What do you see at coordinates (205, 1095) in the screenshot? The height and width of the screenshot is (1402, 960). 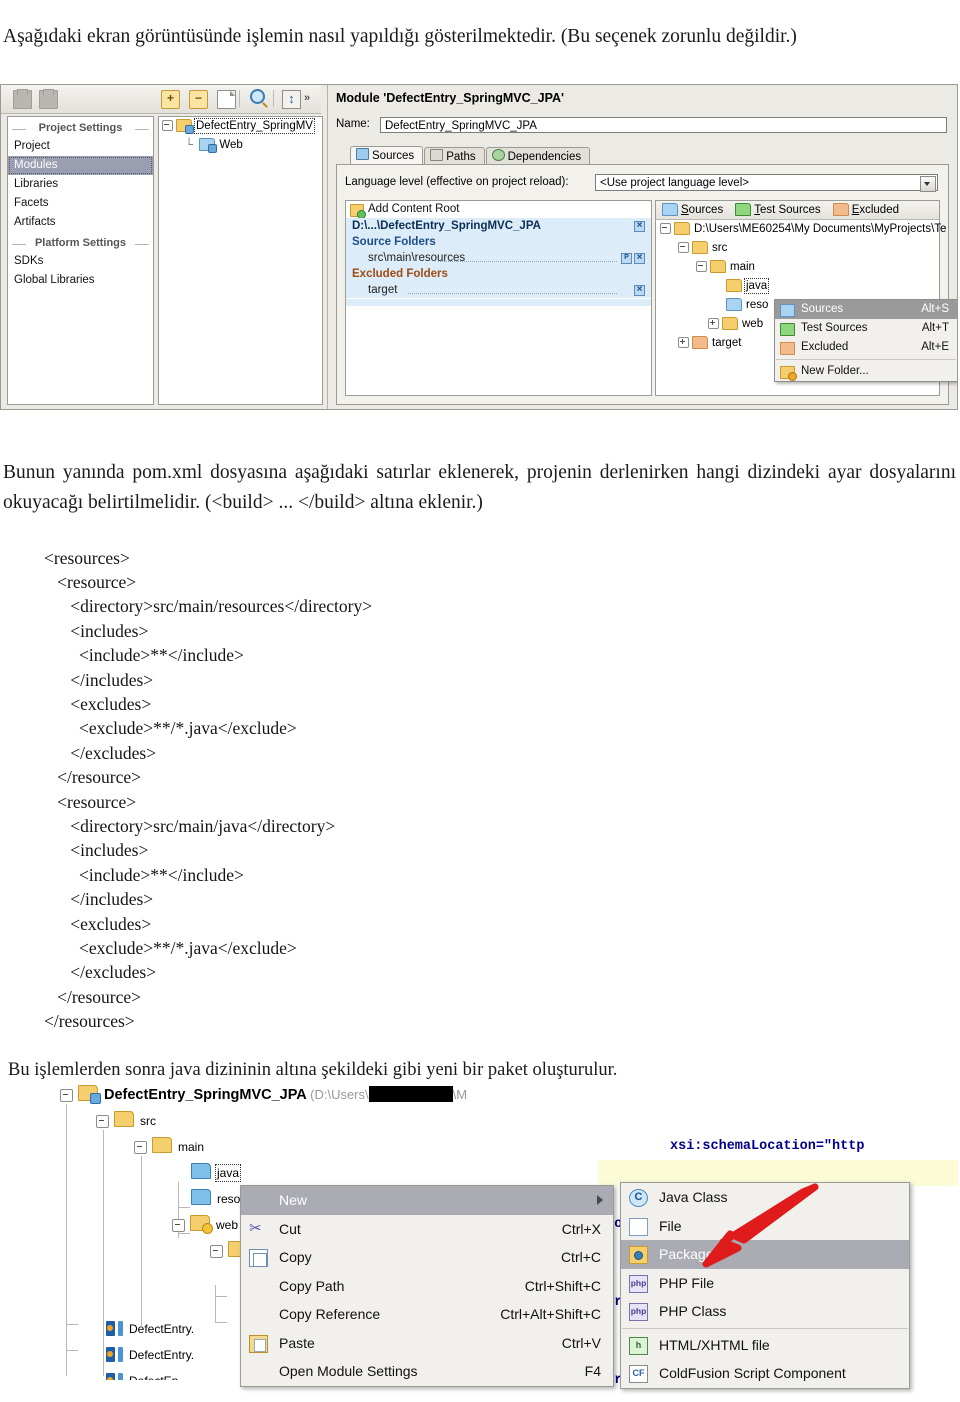 I see `project-tree-root-label: DefectEntry_SpringMVC_JPA` at bounding box center [205, 1095].